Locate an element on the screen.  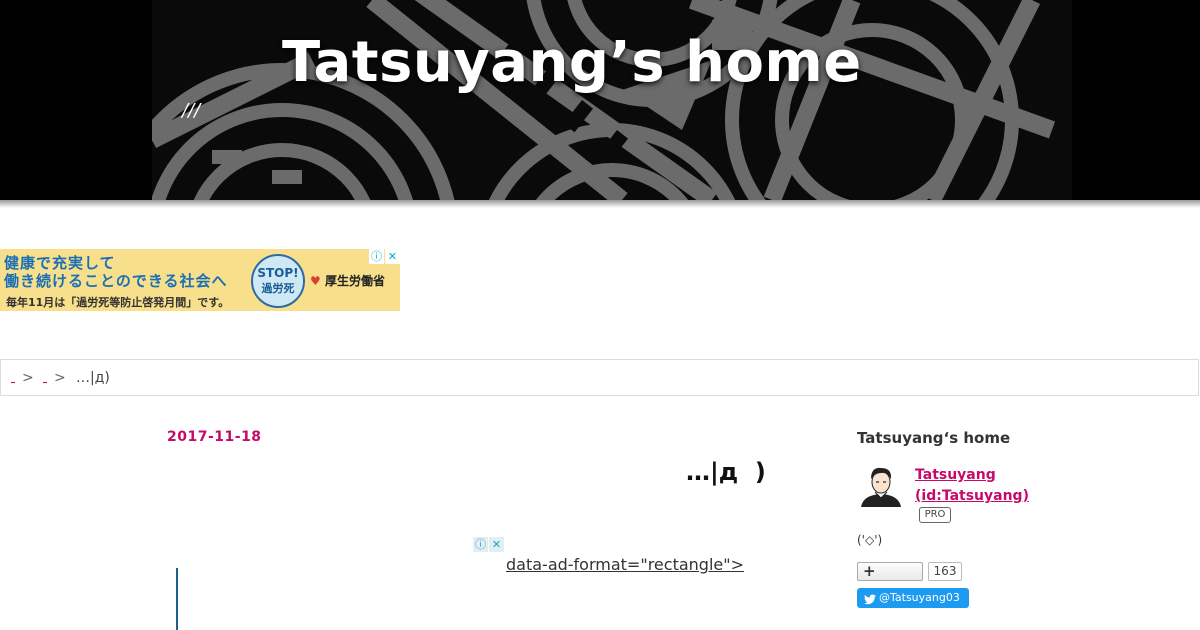
badge-top-text: STOP! is located at coordinates (278, 273).